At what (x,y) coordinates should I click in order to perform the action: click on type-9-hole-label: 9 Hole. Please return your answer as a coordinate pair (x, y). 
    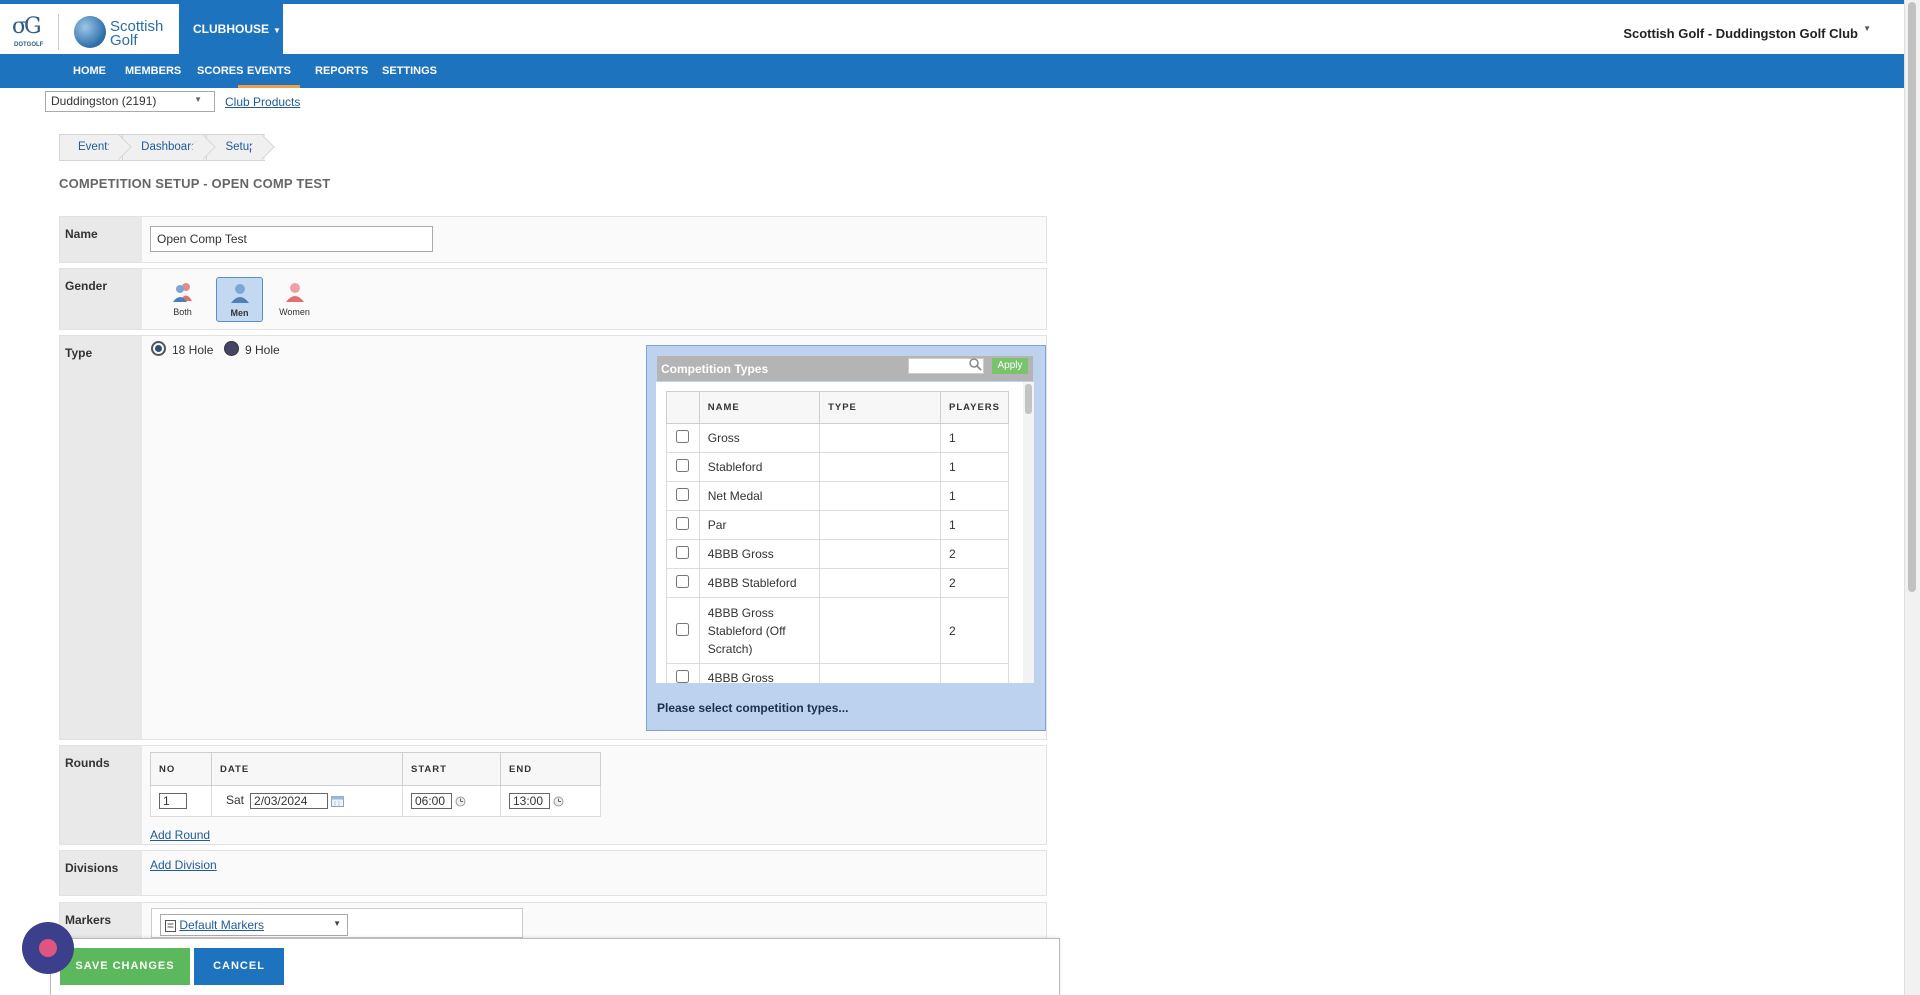
    Looking at the image, I should click on (262, 350).